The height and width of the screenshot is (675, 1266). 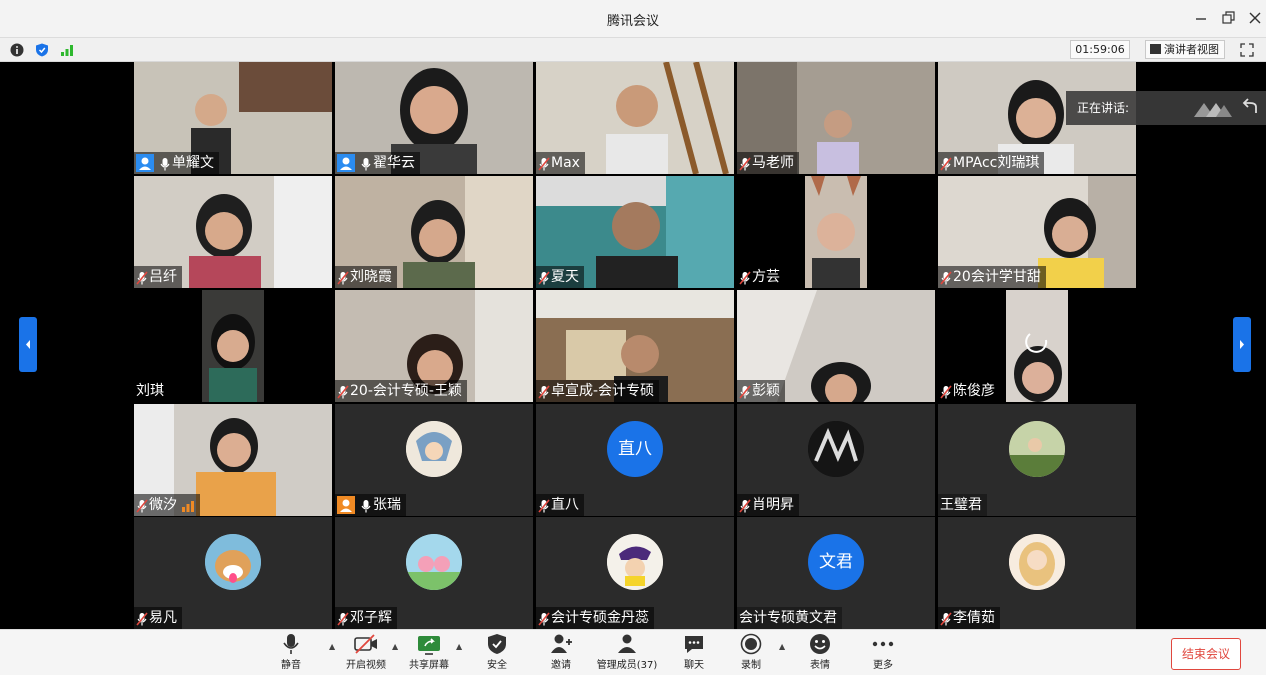 I want to click on audio-level-icon, so click(x=188, y=505).